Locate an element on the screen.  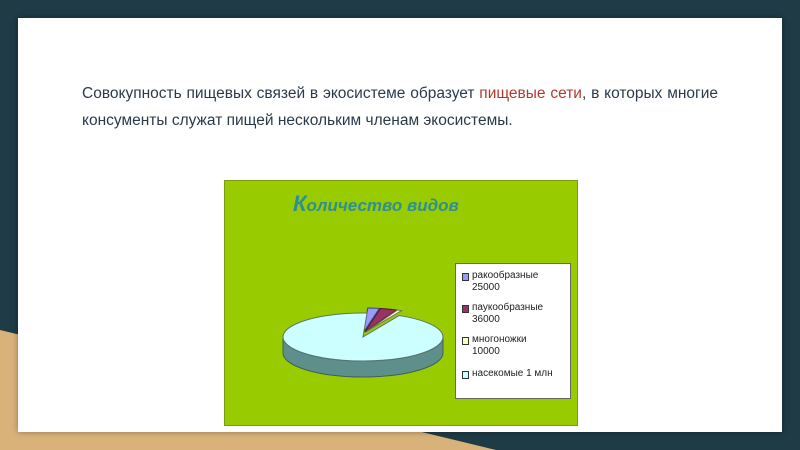
legend-label: паукообразные 36000 is located at coordinates (519, 314).